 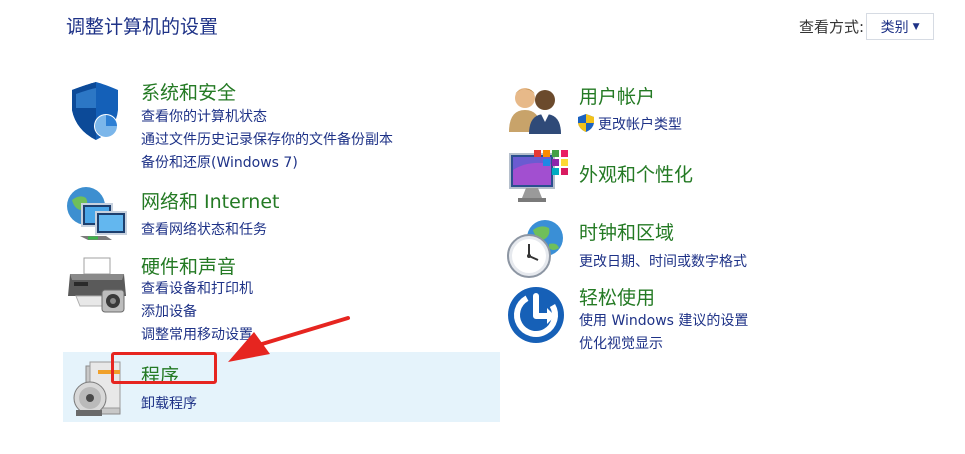 What do you see at coordinates (164, 368) in the screenshot?
I see `annotation-highlight-box` at bounding box center [164, 368].